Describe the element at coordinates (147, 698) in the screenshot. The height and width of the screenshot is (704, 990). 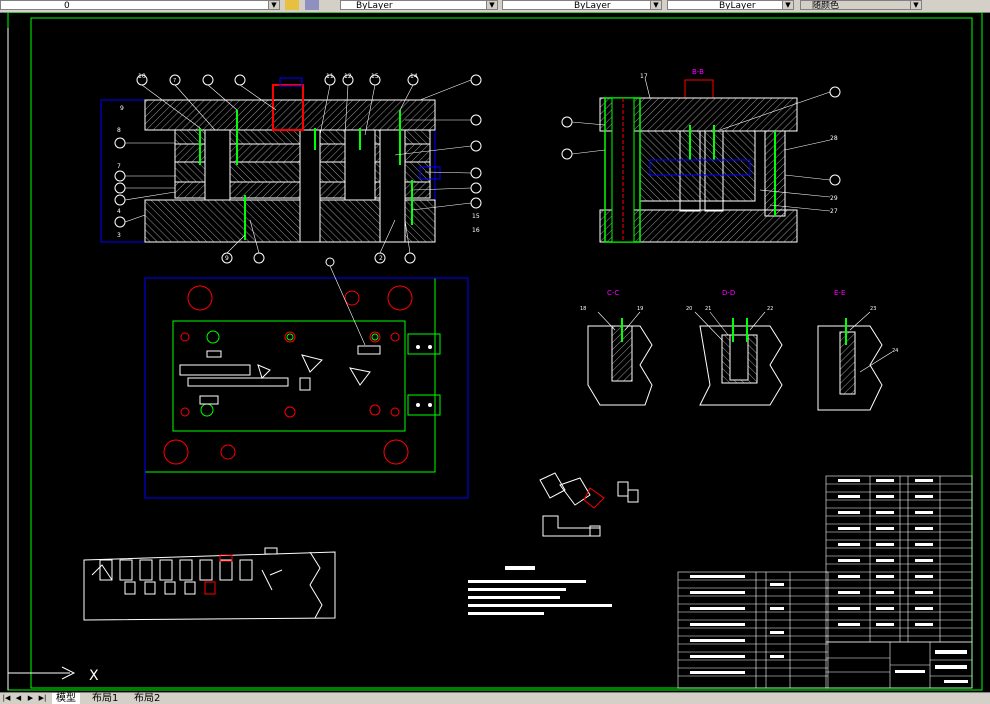
I see `tab-layout2: 布局2` at that location.